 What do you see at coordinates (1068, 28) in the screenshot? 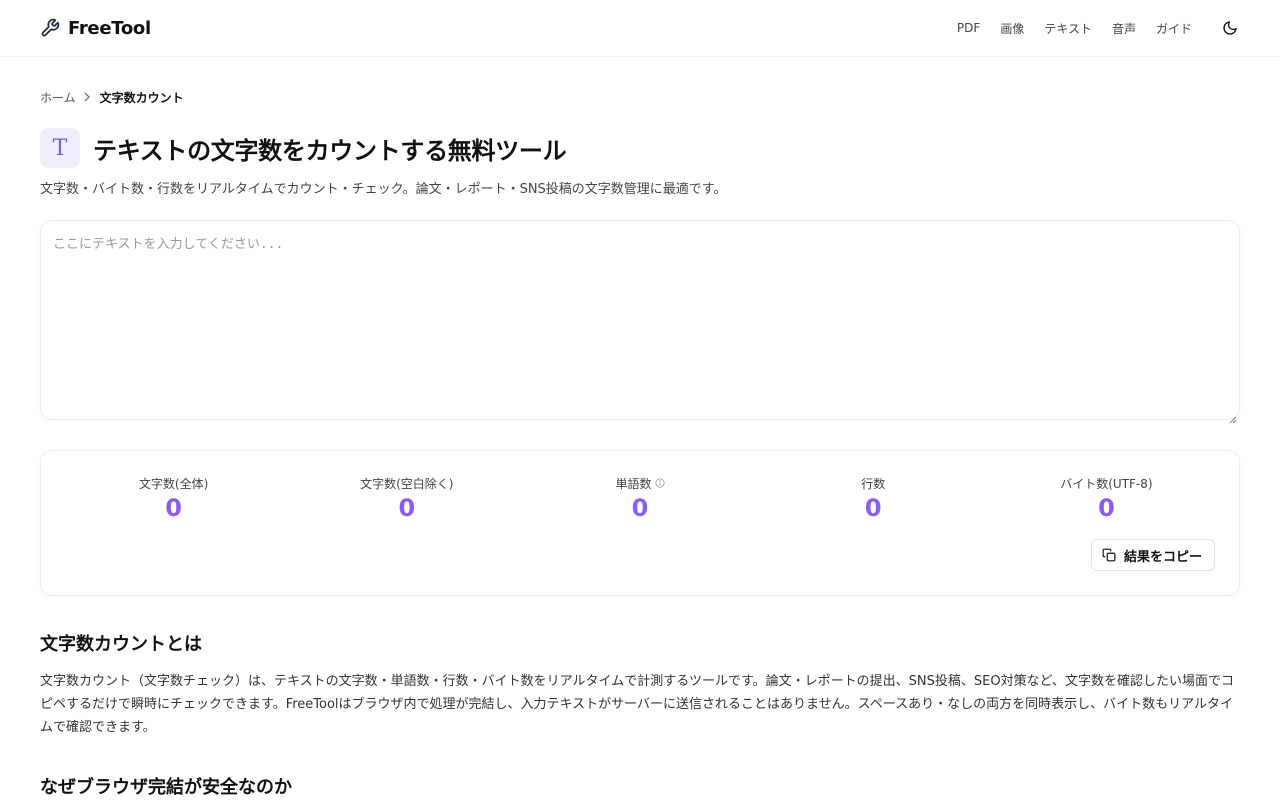
I see `nav-text: テキスト` at bounding box center [1068, 28].